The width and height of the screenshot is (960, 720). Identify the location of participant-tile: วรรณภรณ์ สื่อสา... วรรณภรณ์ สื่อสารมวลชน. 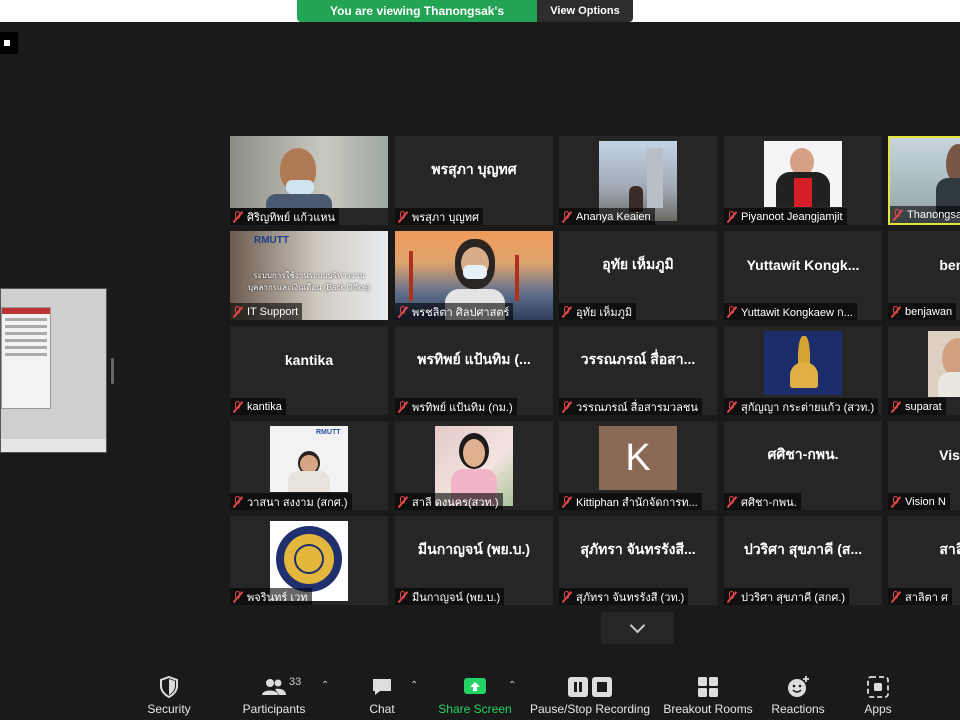
(638, 370).